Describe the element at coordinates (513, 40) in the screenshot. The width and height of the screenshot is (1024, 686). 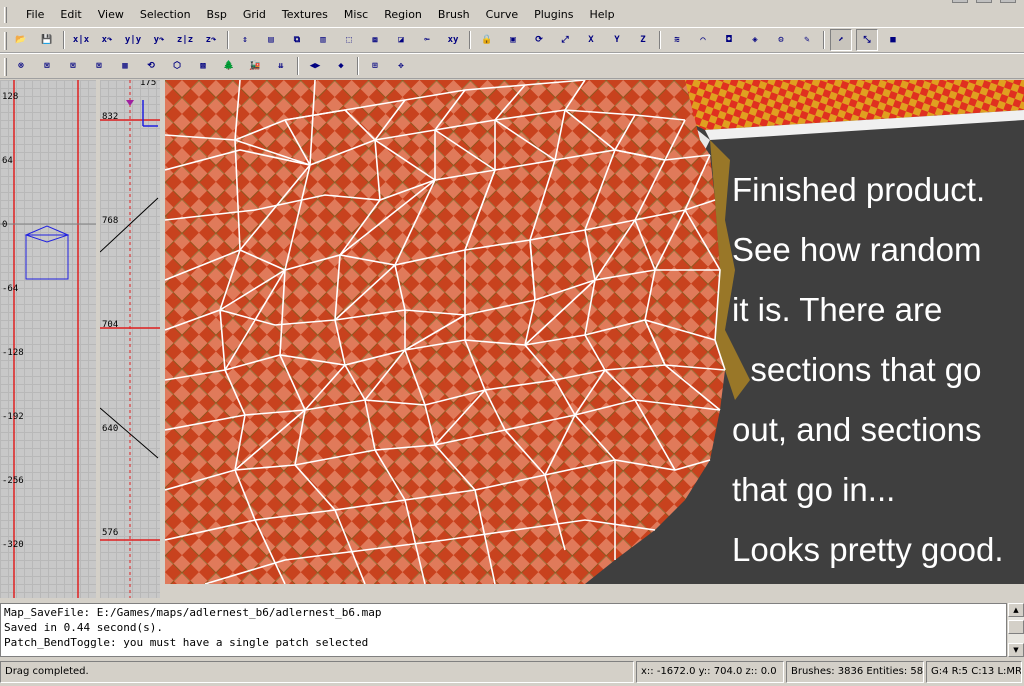
I see `camera-button: ▣` at that location.